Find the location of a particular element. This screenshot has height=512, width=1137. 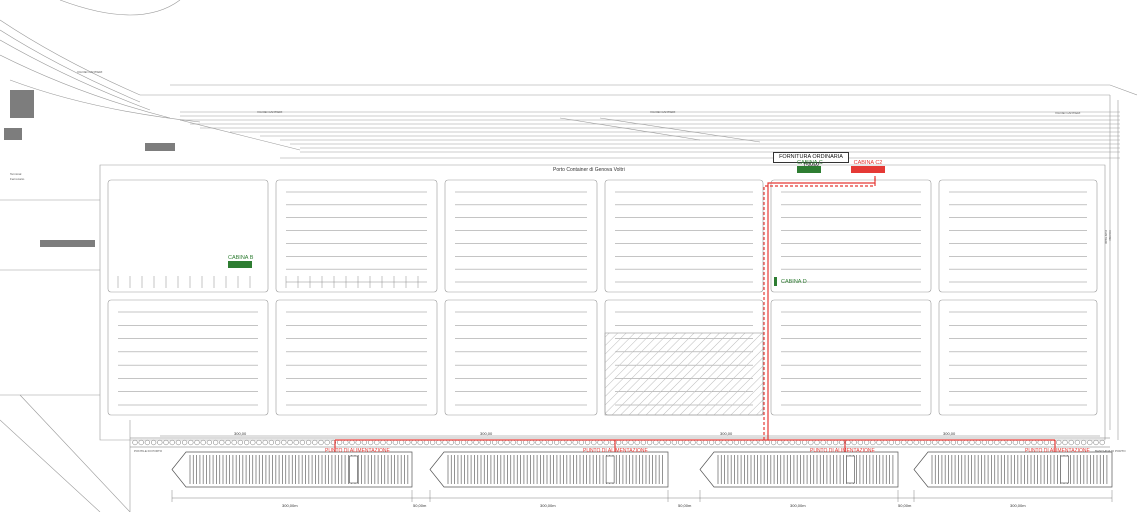

ship-dim-3: 300,00m is located at coordinates (548, 505).